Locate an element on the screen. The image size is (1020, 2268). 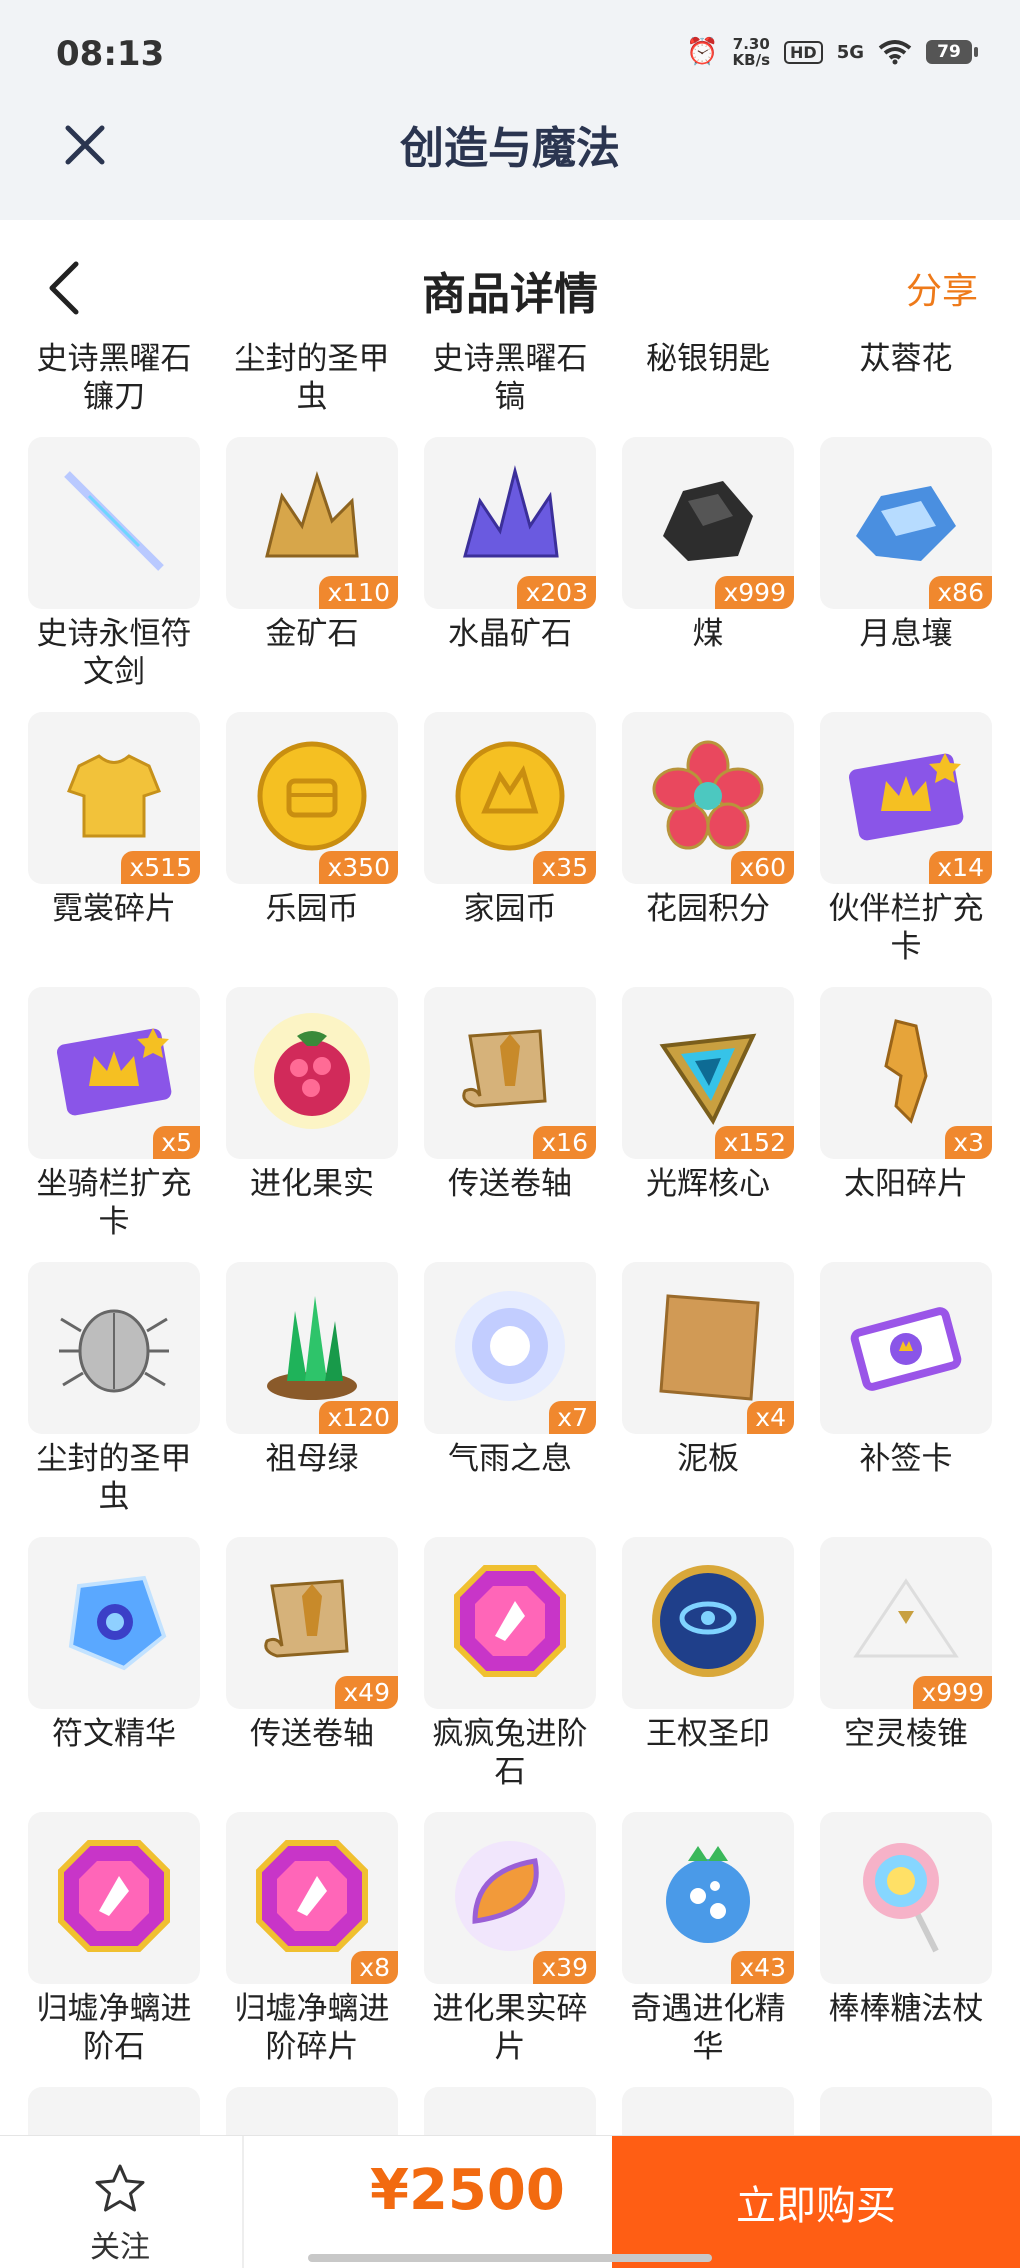
grid-item: x14 伙伴栏扩充卡 is located at coordinates (906, 849).